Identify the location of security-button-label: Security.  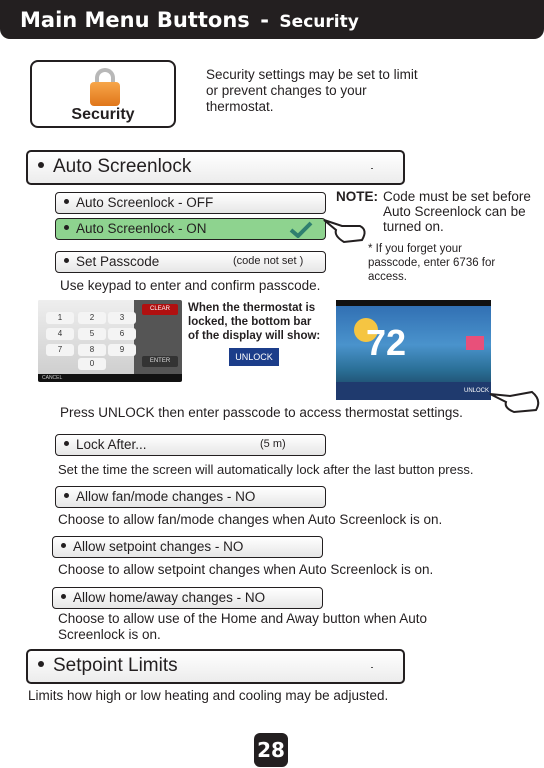
(103, 114).